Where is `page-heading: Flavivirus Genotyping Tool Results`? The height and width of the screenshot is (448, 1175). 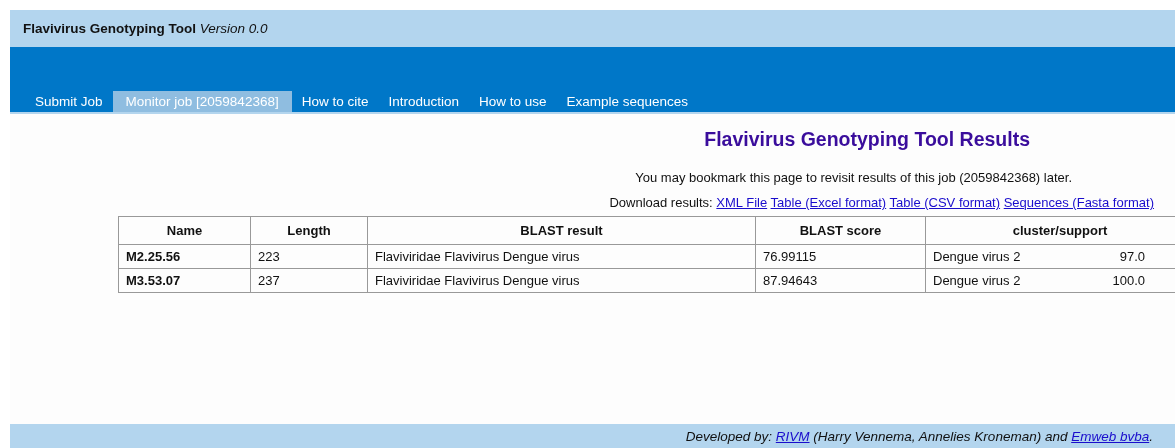 page-heading: Flavivirus Genotyping Tool Results is located at coordinates (867, 139).